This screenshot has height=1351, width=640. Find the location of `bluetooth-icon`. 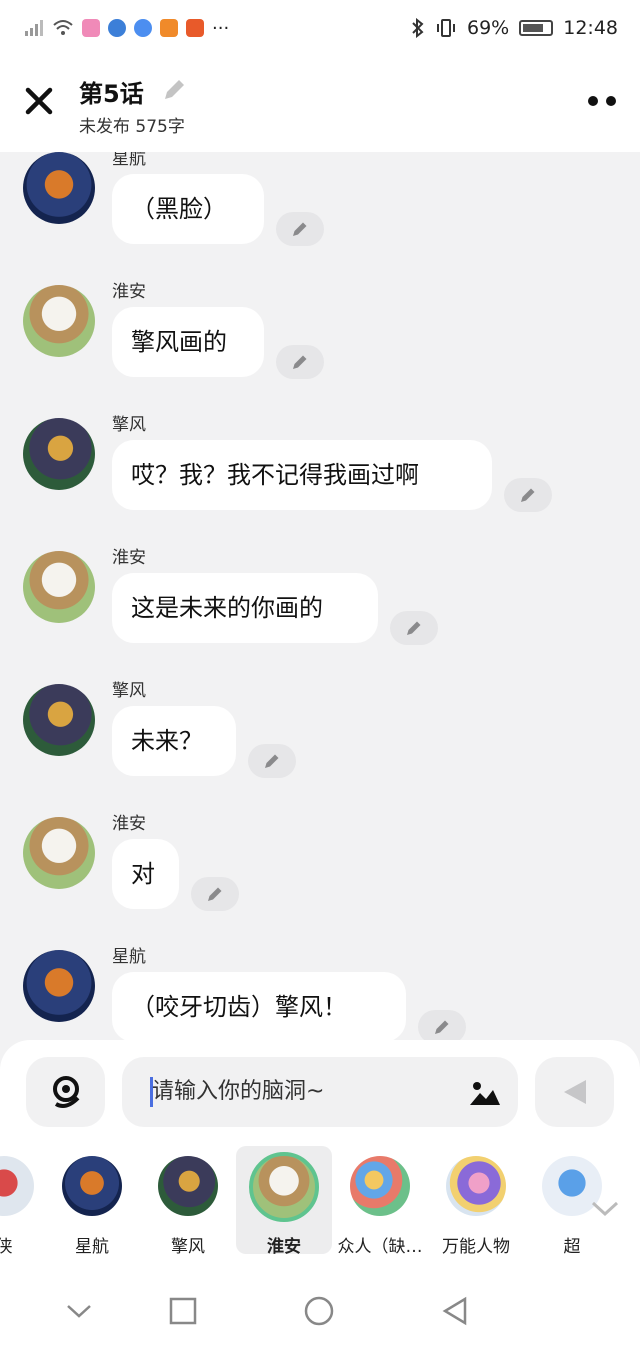

bluetooth-icon is located at coordinates (418, 28).